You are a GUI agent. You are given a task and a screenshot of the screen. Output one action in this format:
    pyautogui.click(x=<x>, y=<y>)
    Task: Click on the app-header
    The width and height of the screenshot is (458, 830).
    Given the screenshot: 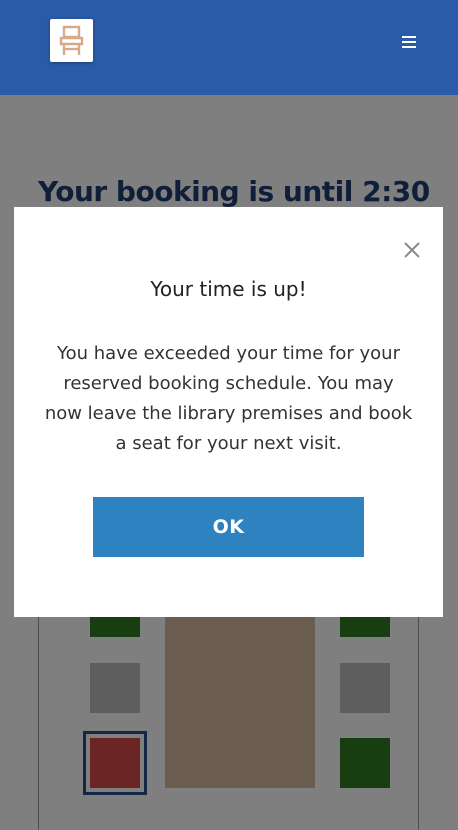 What is the action you would take?
    pyautogui.click(x=229, y=47)
    